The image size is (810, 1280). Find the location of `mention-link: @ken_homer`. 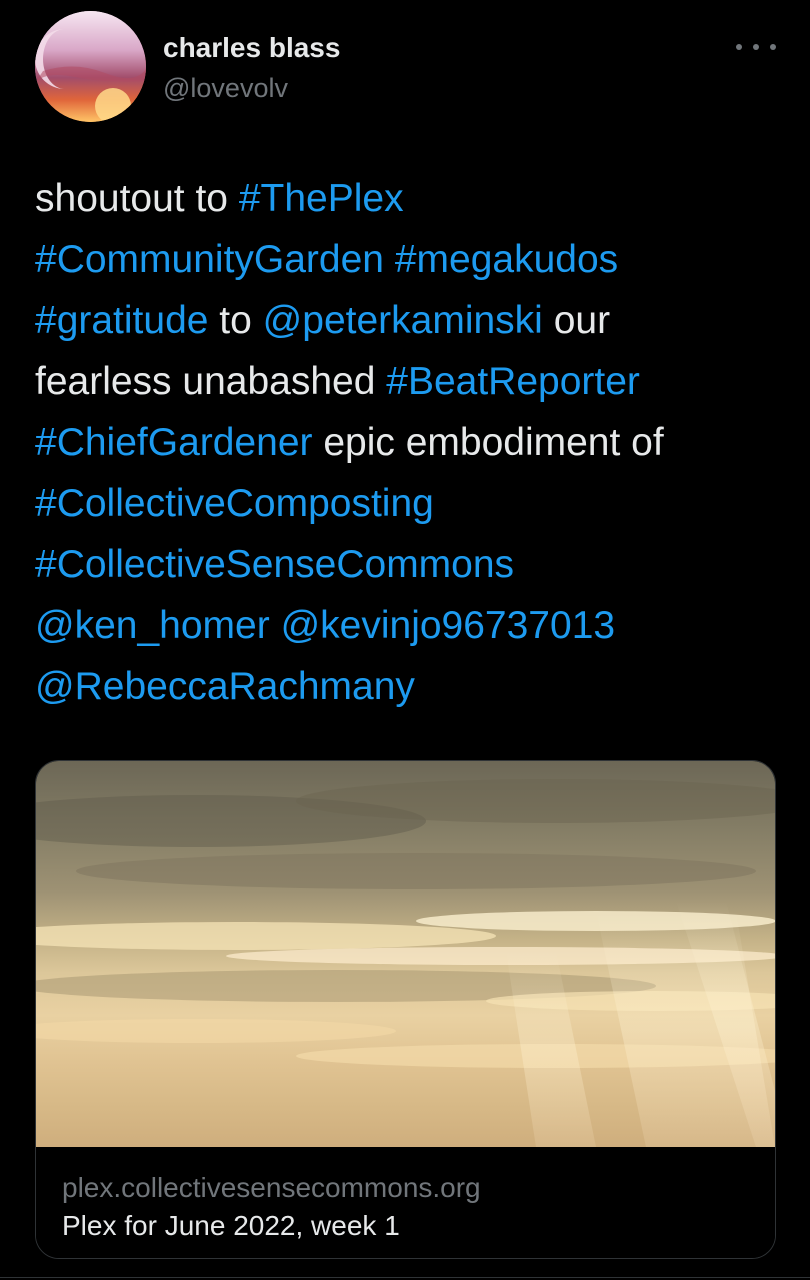

mention-link: @ken_homer is located at coordinates (152, 625).